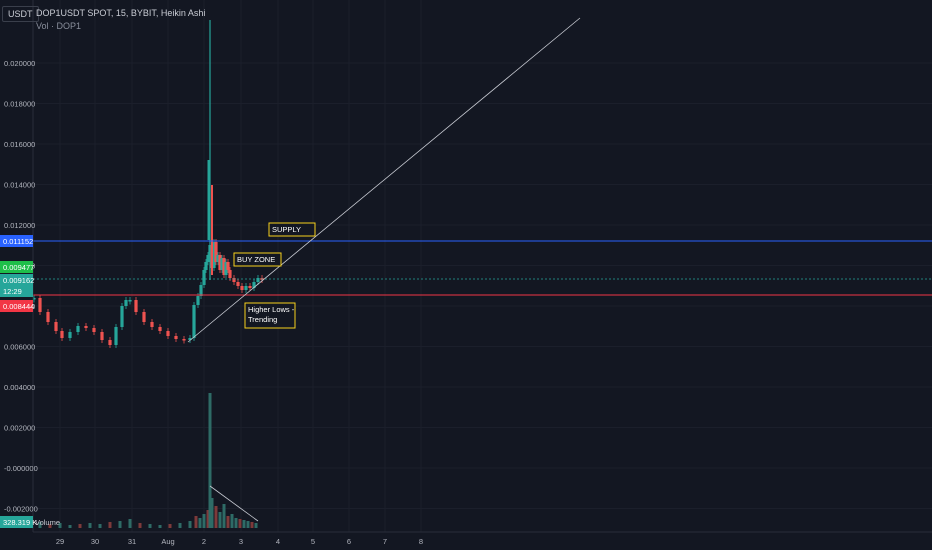  Describe the element at coordinates (286, 229) in the screenshot. I see `supply-annotation: SUPPLY` at that location.